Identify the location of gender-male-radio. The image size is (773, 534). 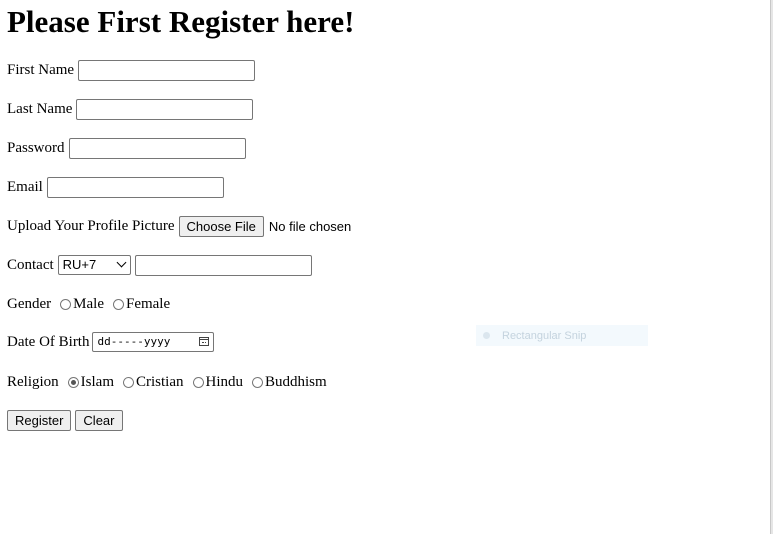
(66, 304).